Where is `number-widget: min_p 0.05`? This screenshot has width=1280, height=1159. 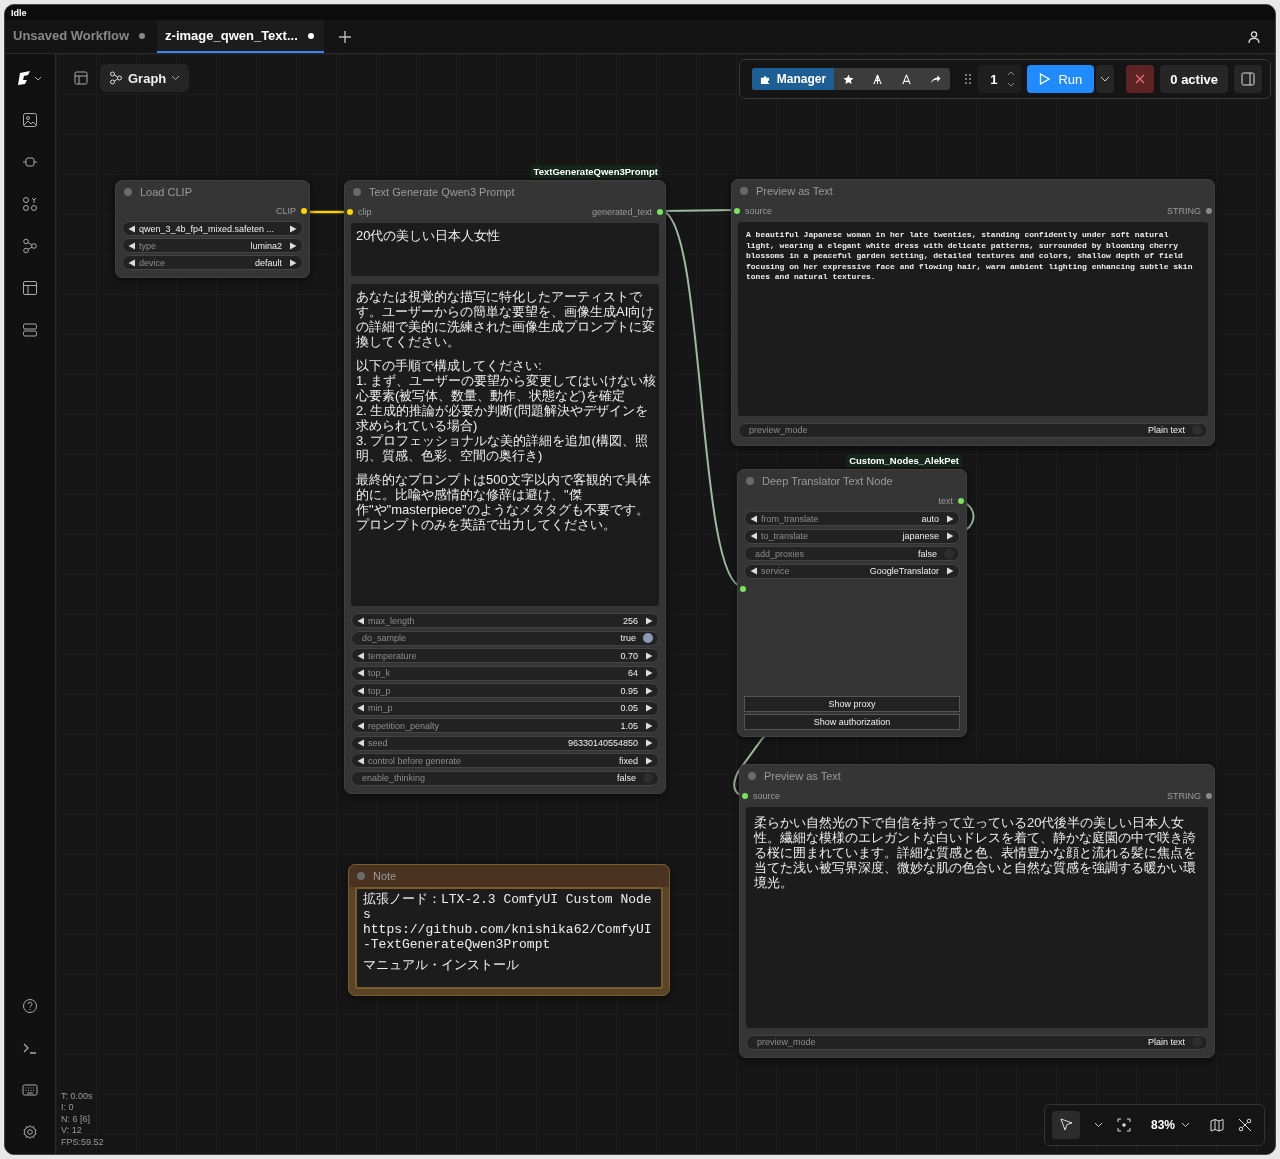
number-widget: min_p 0.05 is located at coordinates (505, 708).